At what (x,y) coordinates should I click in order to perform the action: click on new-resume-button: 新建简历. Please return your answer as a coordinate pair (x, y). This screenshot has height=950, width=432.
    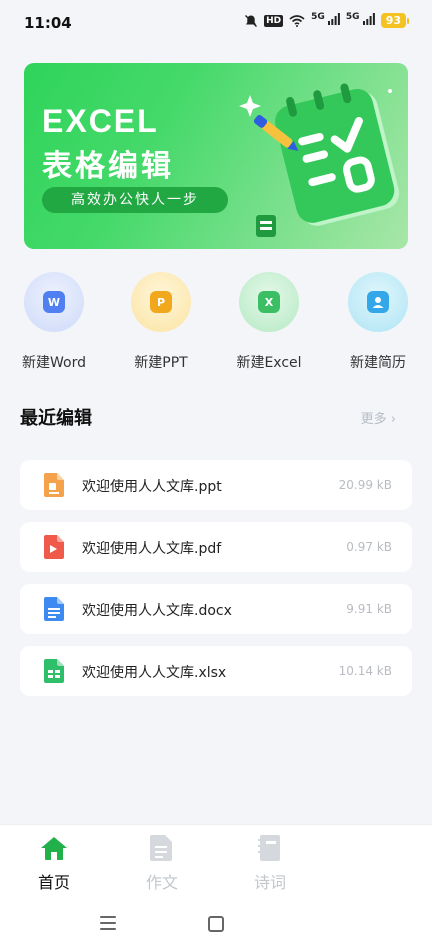
    Looking at the image, I should click on (378, 322).